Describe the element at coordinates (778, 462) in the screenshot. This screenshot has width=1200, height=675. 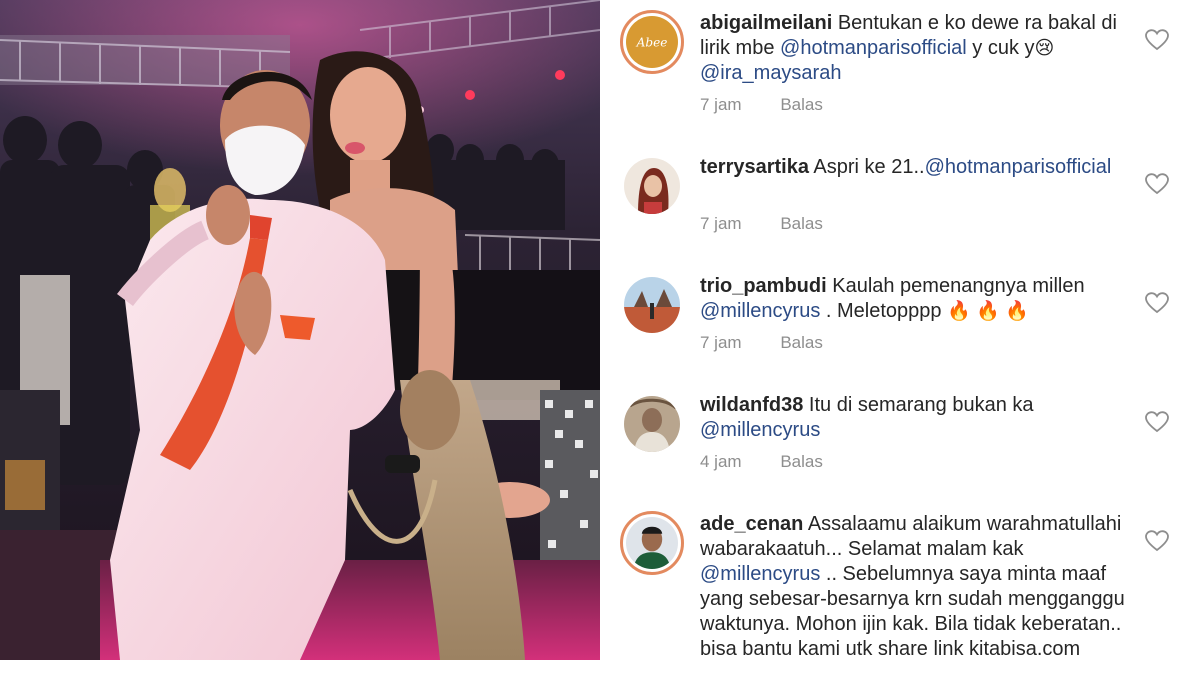
I see `comment-meta: 4 jam Balas` at that location.